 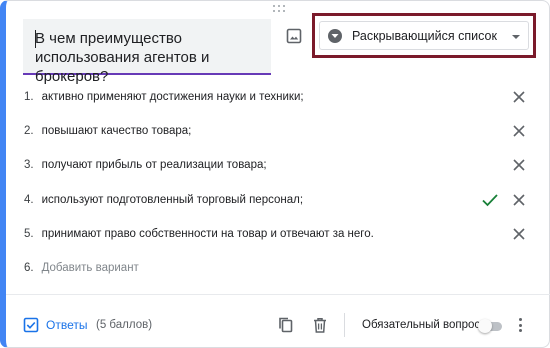 I want to click on add-option-row: 6. Добавить вариант, so click(x=81, y=268).